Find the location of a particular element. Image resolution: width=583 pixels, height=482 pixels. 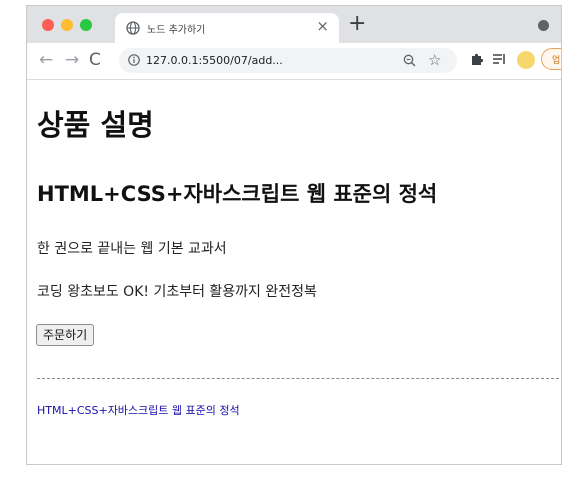

zoom-icon is located at coordinates (409, 60).